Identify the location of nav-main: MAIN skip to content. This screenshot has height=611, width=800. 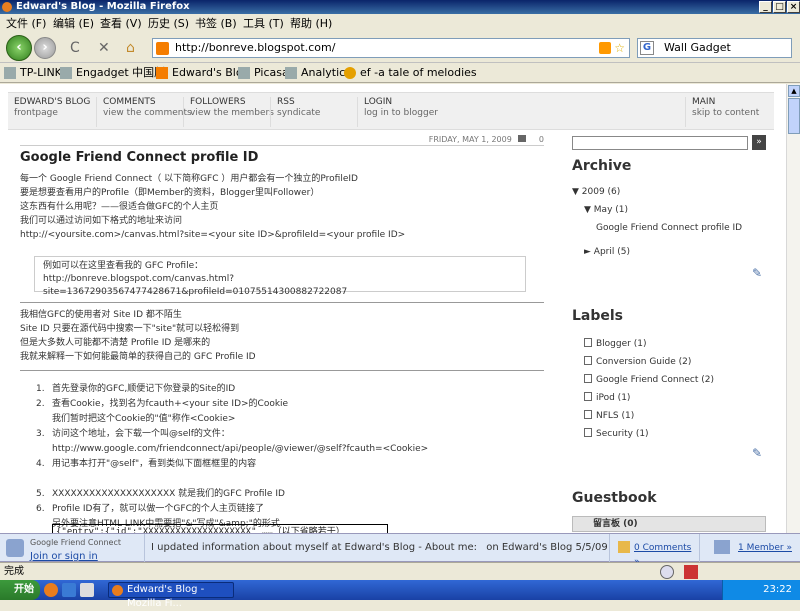
(722, 112).